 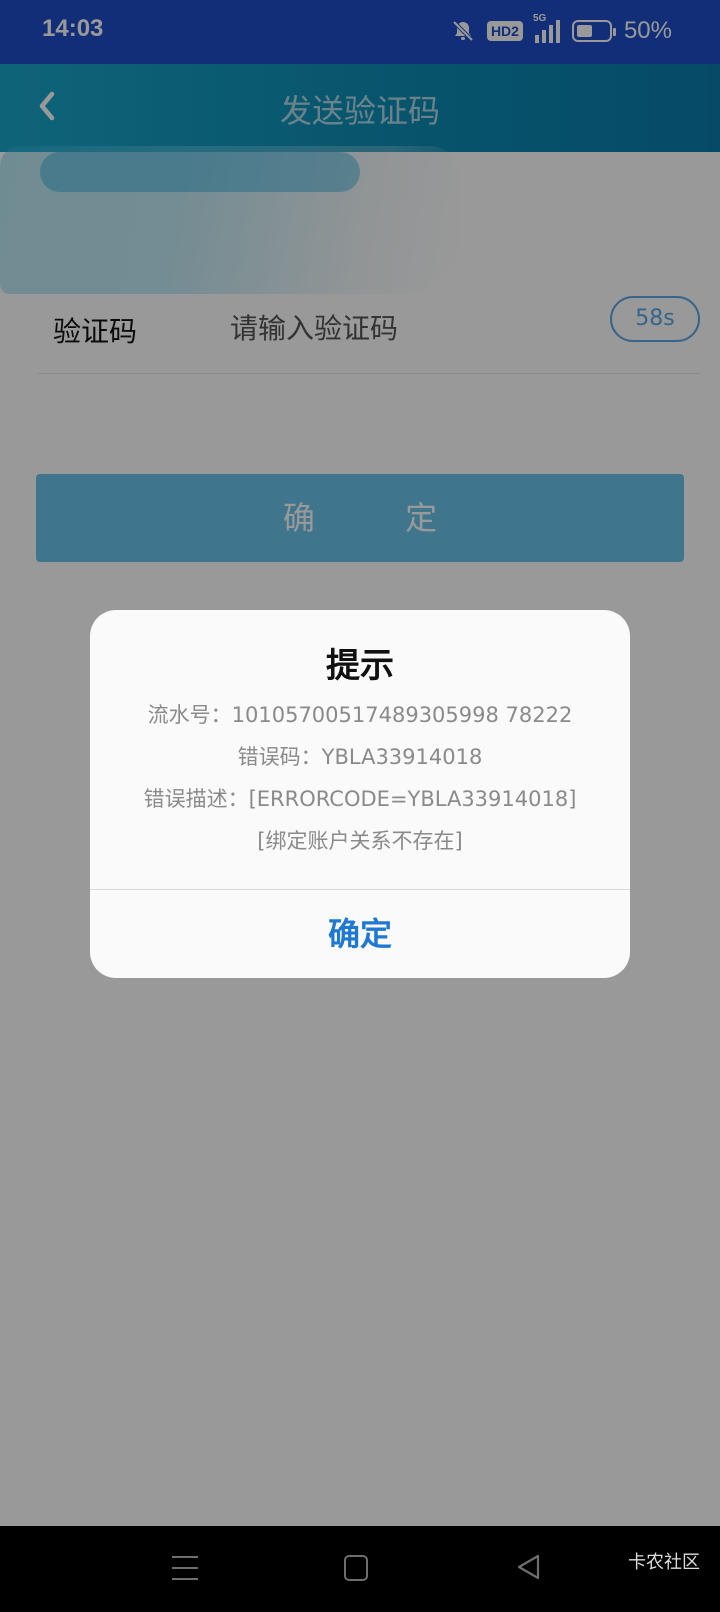 I want to click on serial-number-line: 流水号：10105700517489305998 78222, so click(x=360, y=715).